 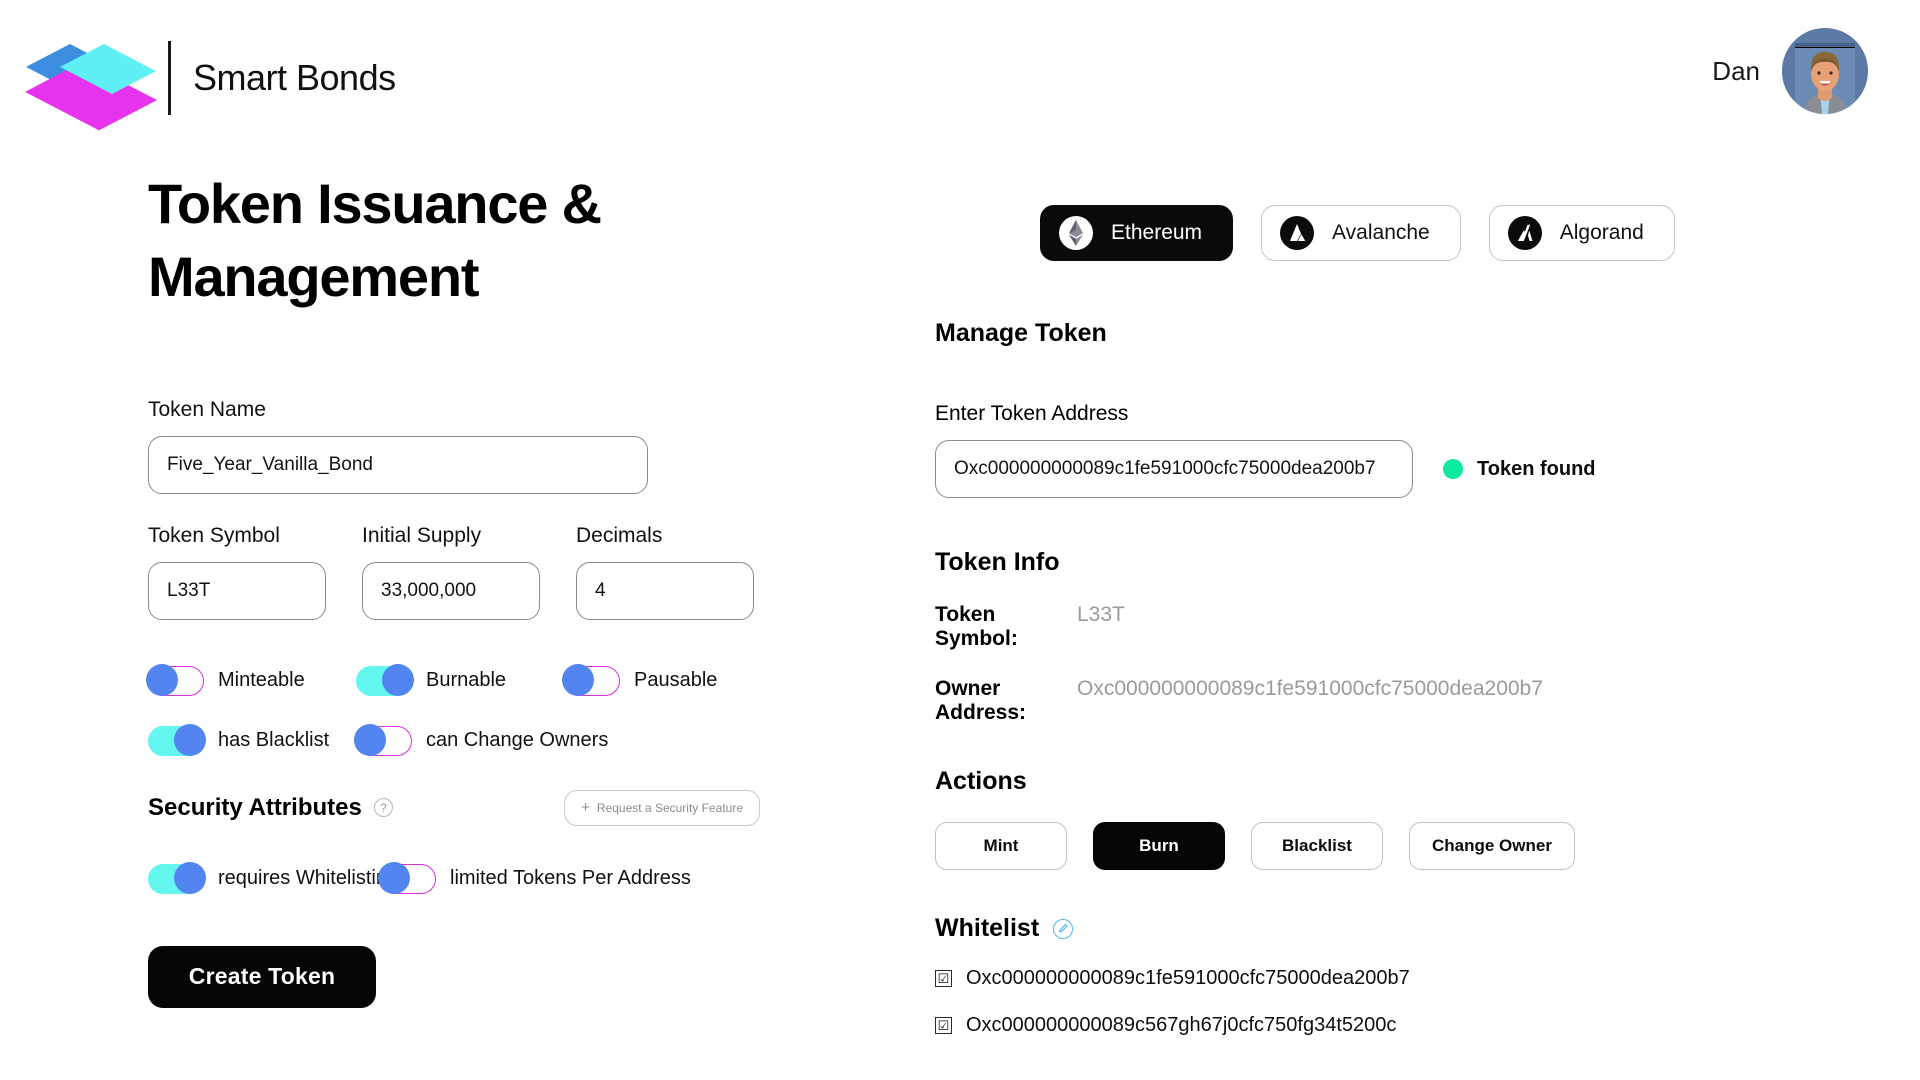 I want to click on create-token-button: Create Token, so click(x=262, y=976).